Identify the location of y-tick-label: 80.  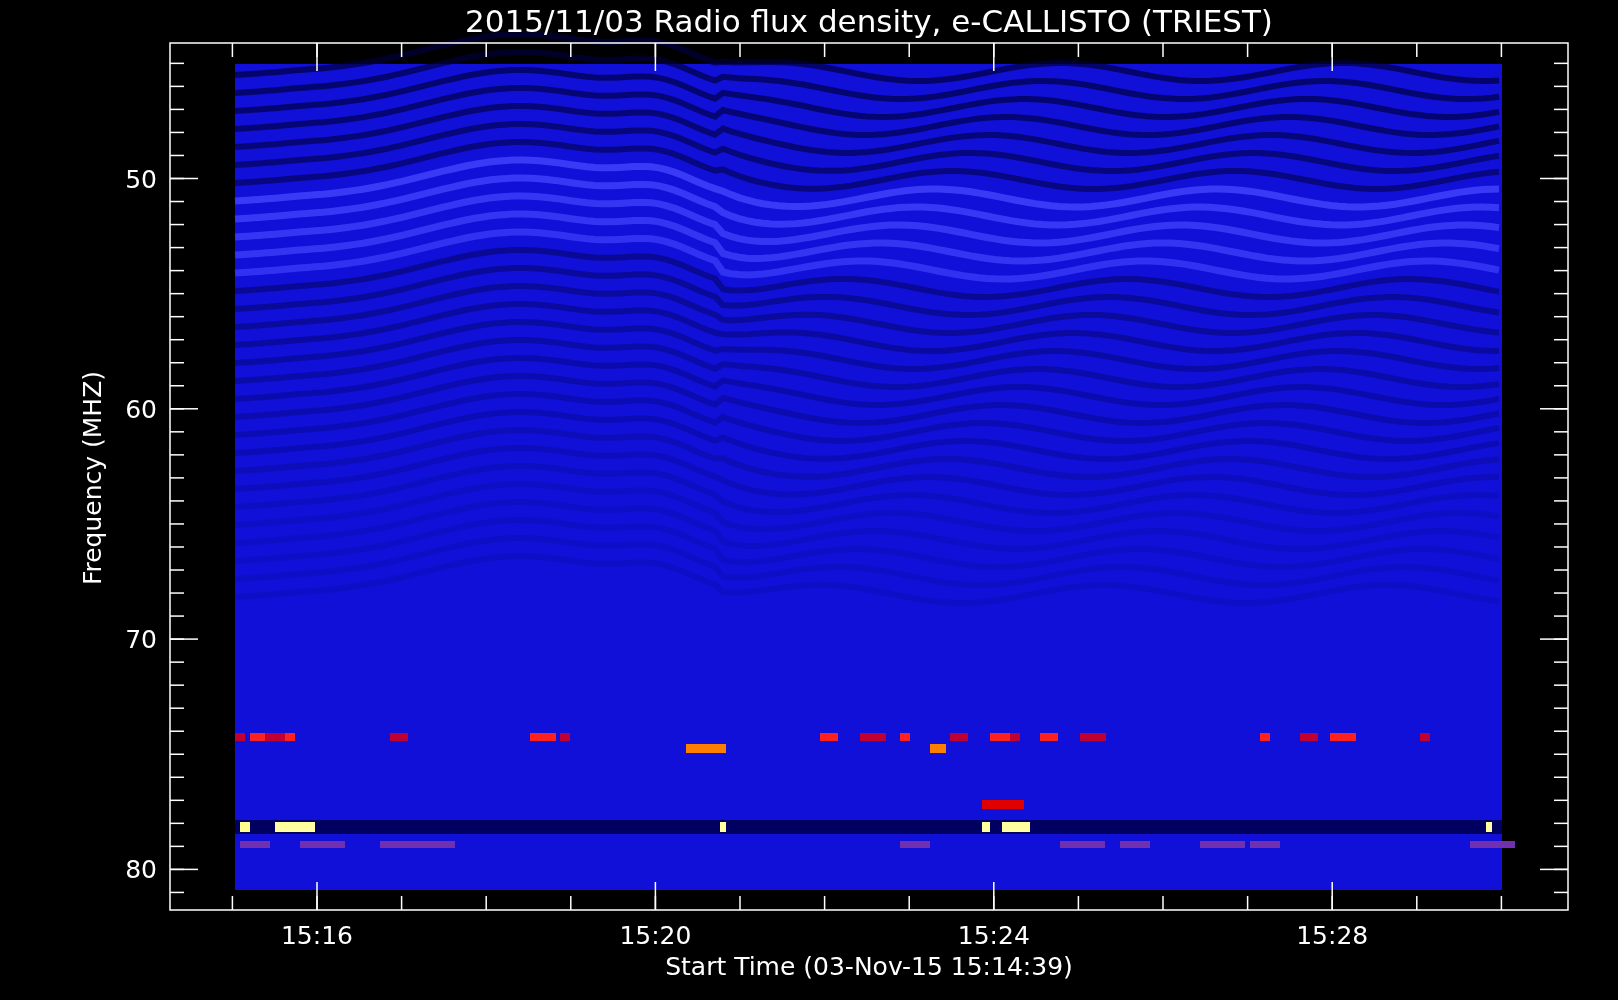
(141, 870).